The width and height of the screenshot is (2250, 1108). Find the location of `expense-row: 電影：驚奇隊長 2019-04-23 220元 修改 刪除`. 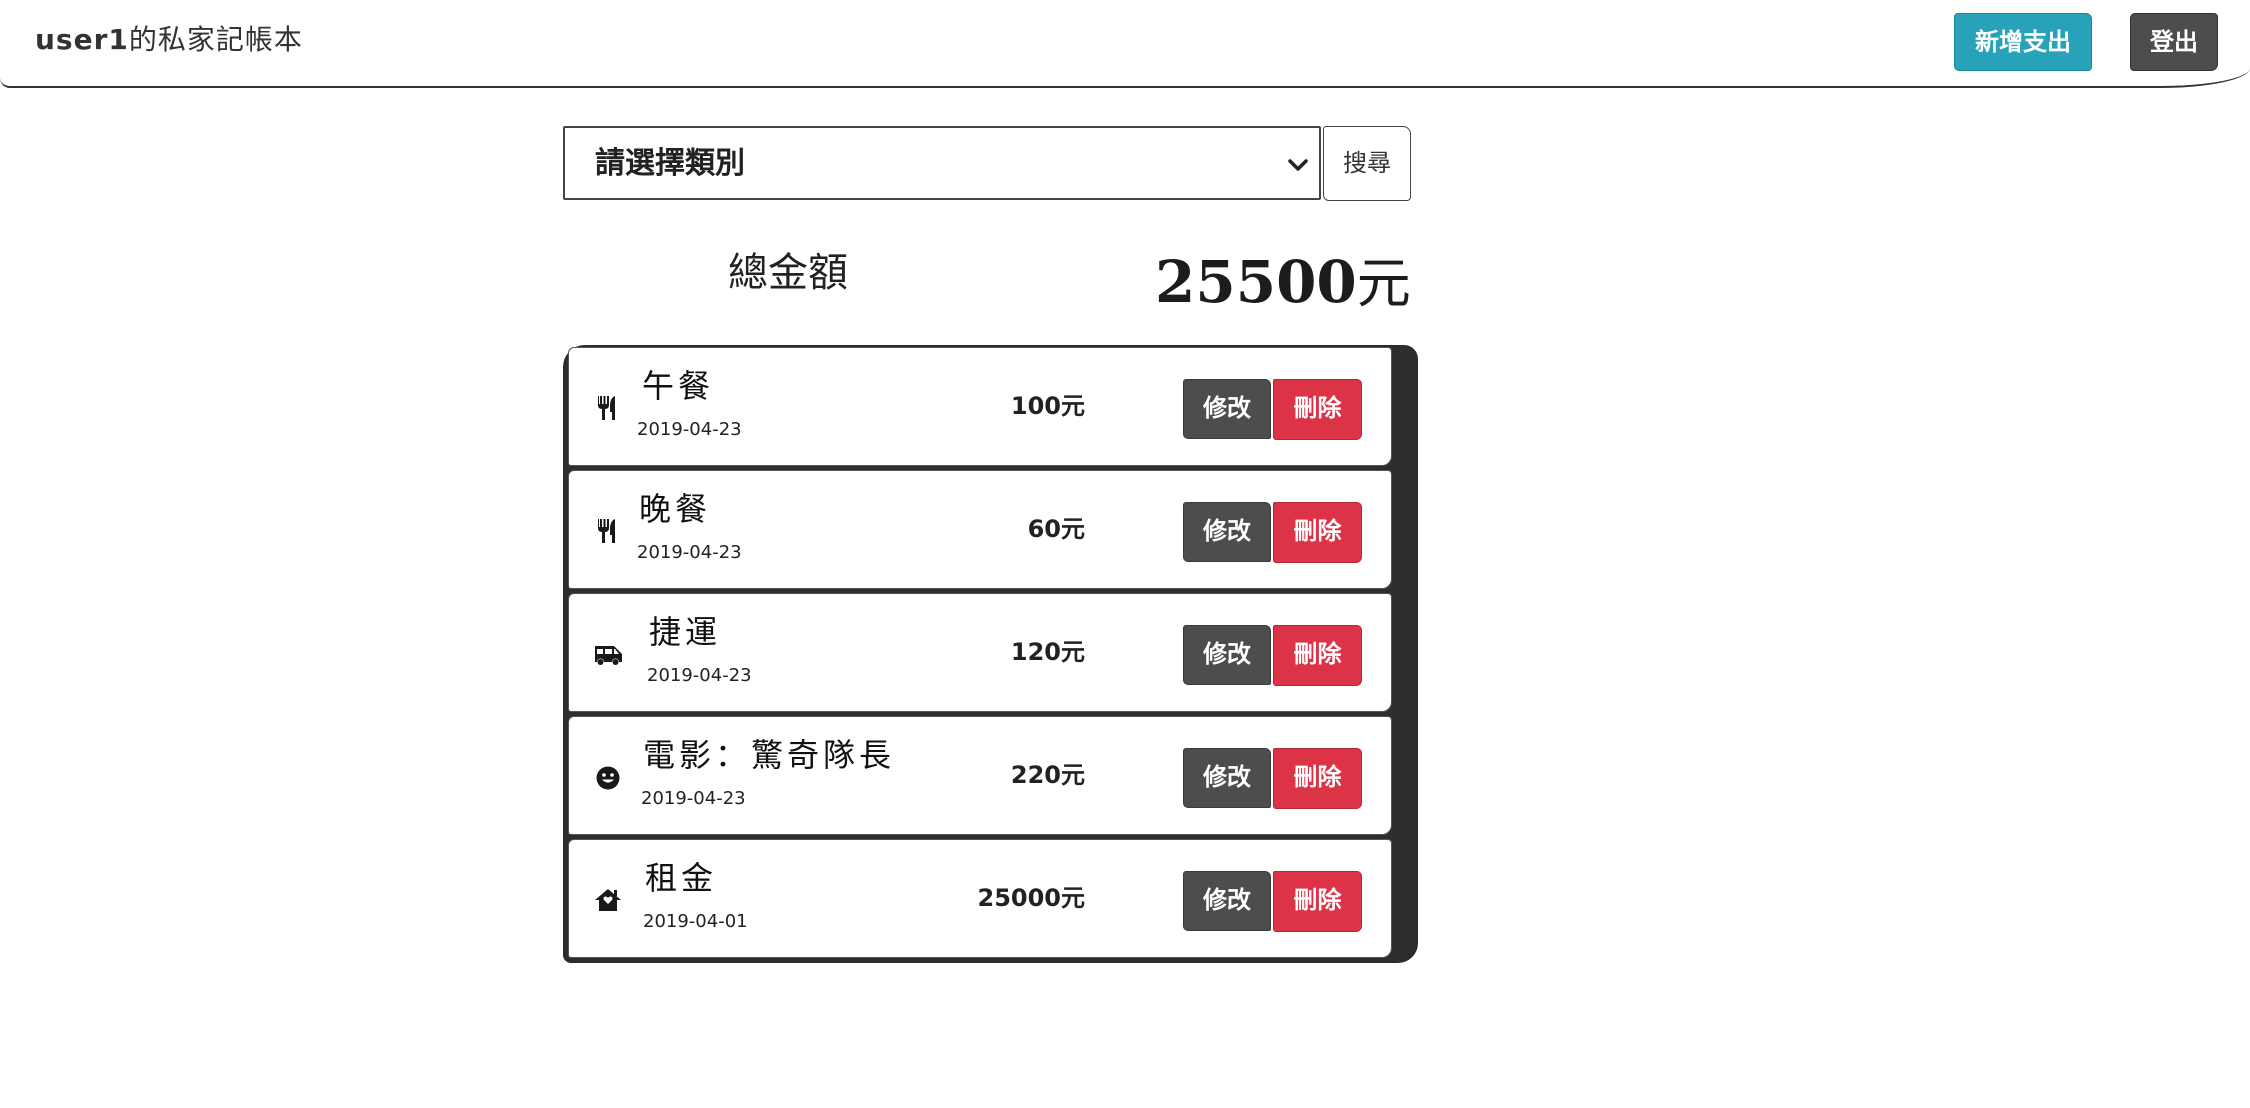

expense-row: 電影：驚奇隊長 2019-04-23 220元 修改 刪除 is located at coordinates (980, 775).